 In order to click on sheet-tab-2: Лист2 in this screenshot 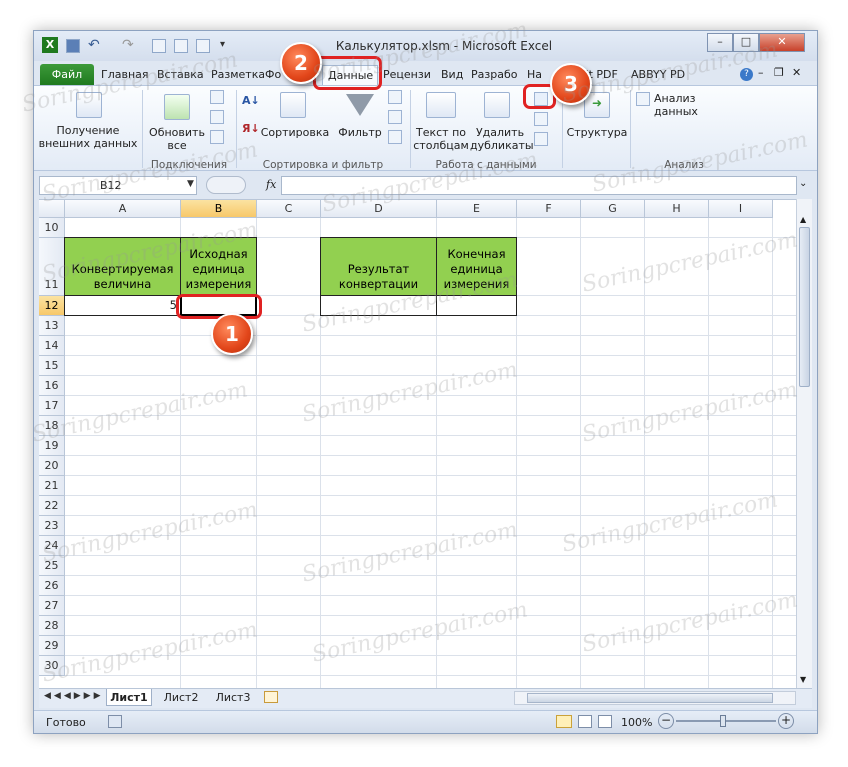, I will do `click(181, 697)`.